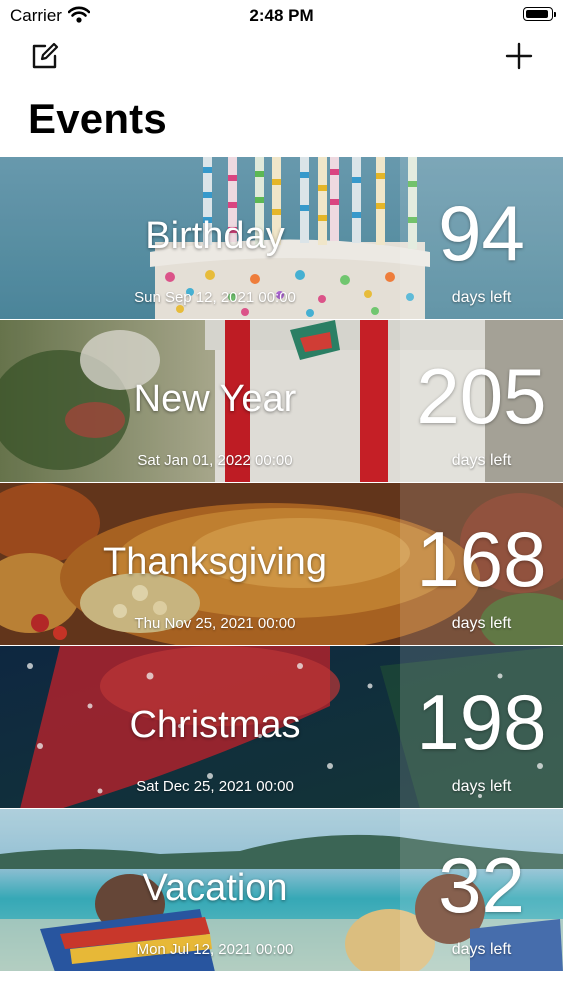 The height and width of the screenshot is (1000, 563). I want to click on compose-icon, so click(45, 55).